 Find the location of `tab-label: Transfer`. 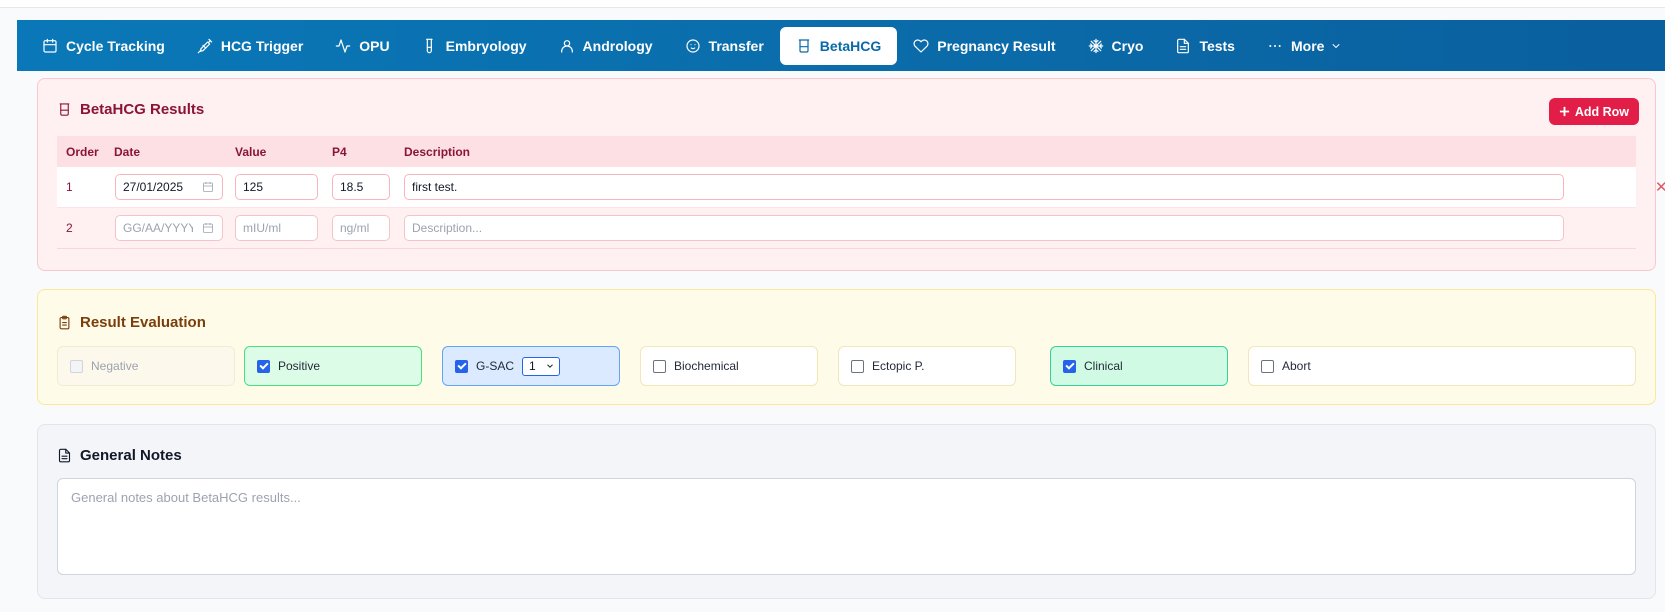

tab-label: Transfer is located at coordinates (736, 45).